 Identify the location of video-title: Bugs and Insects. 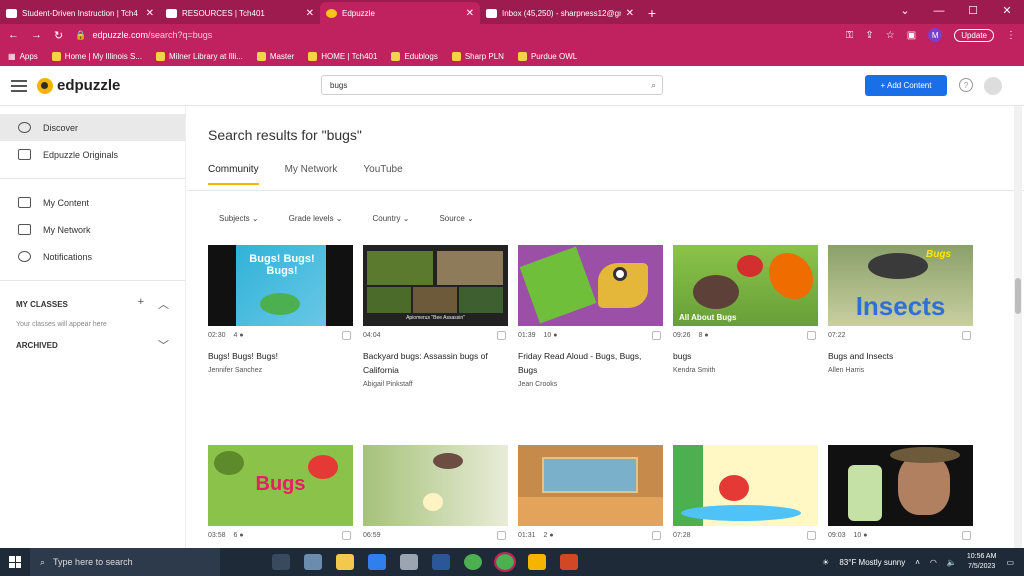
(900, 356).